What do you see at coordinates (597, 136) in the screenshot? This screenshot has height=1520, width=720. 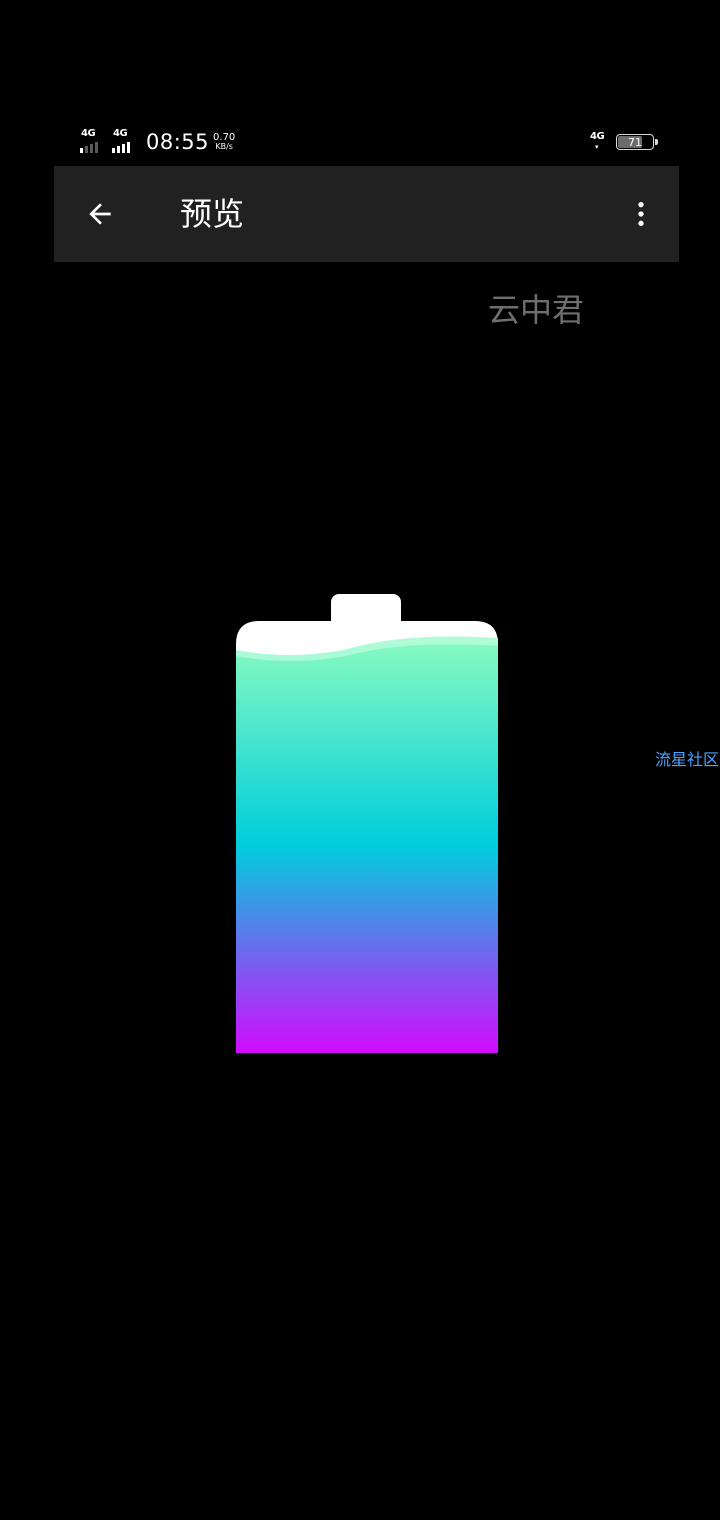 I see `mobile-data-label: 4G` at bounding box center [597, 136].